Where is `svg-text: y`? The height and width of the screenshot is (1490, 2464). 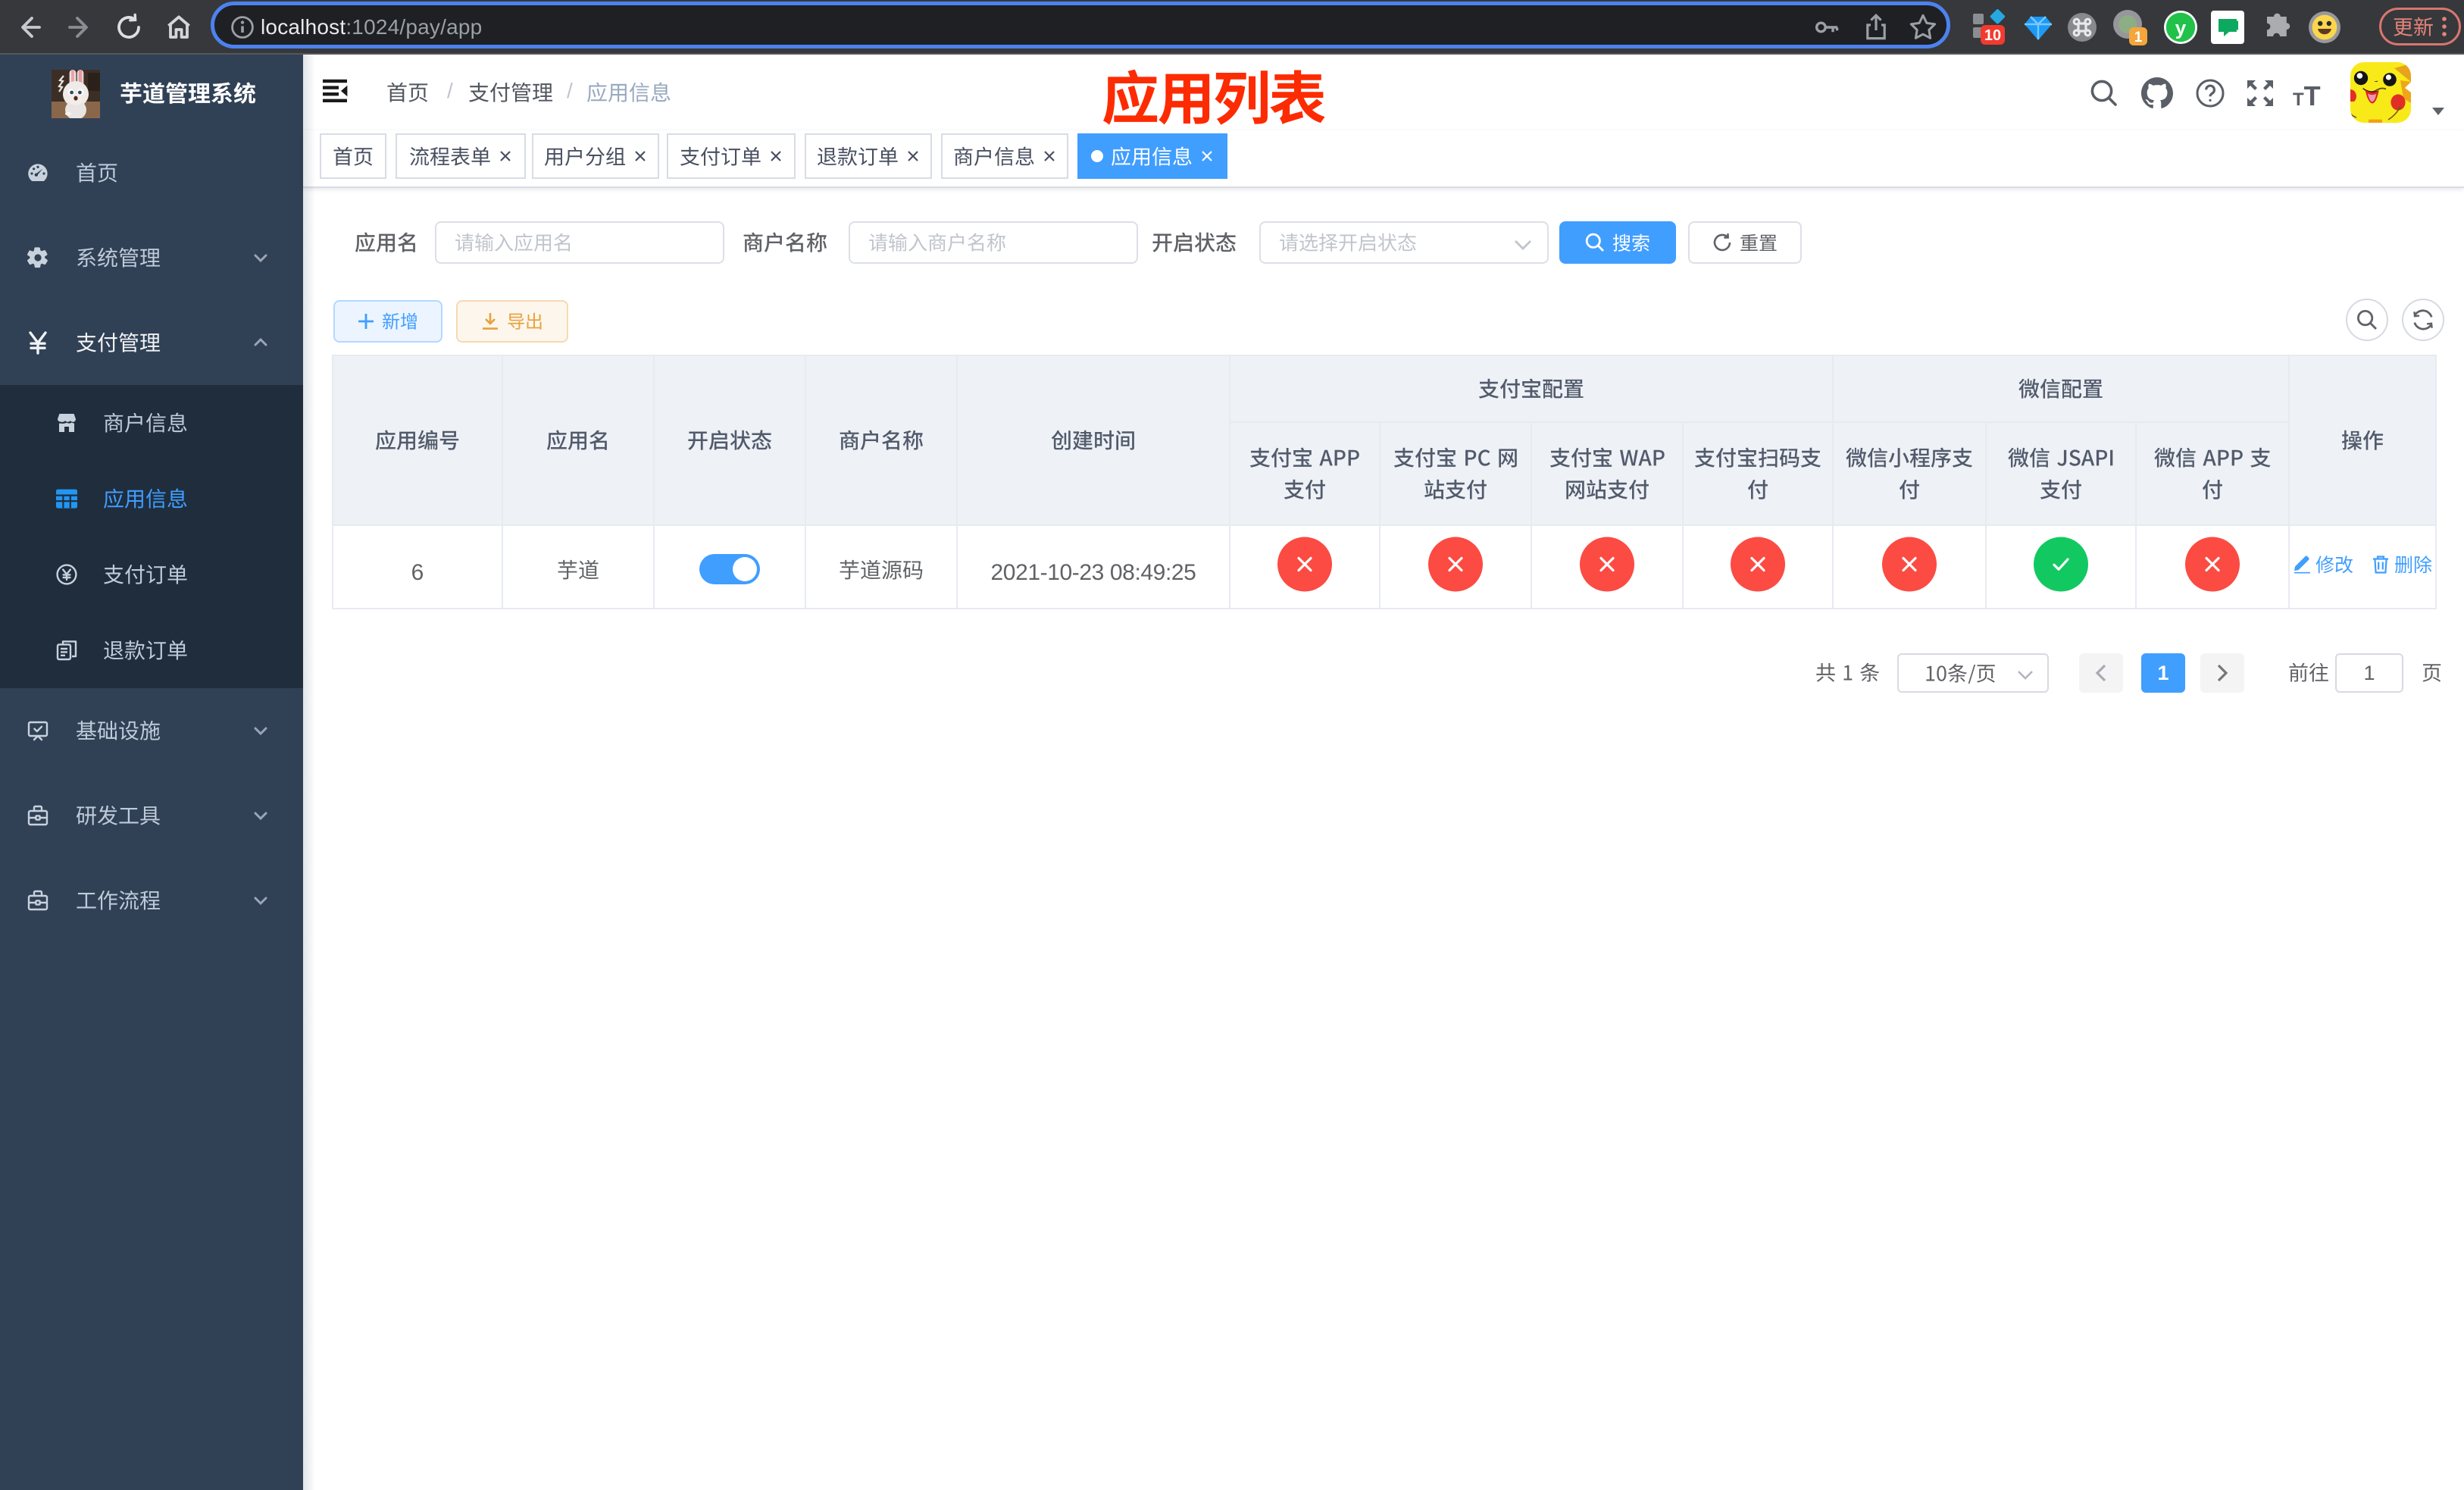
svg-text: y is located at coordinates (2181, 28).